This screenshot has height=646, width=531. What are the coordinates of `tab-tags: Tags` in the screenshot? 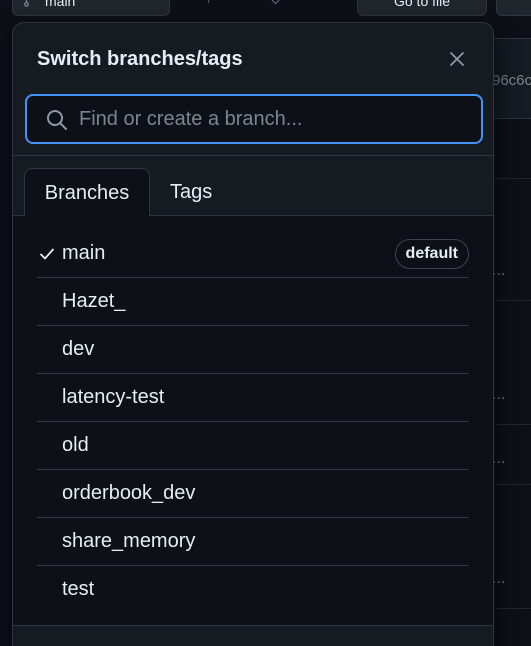 It's located at (191, 192).